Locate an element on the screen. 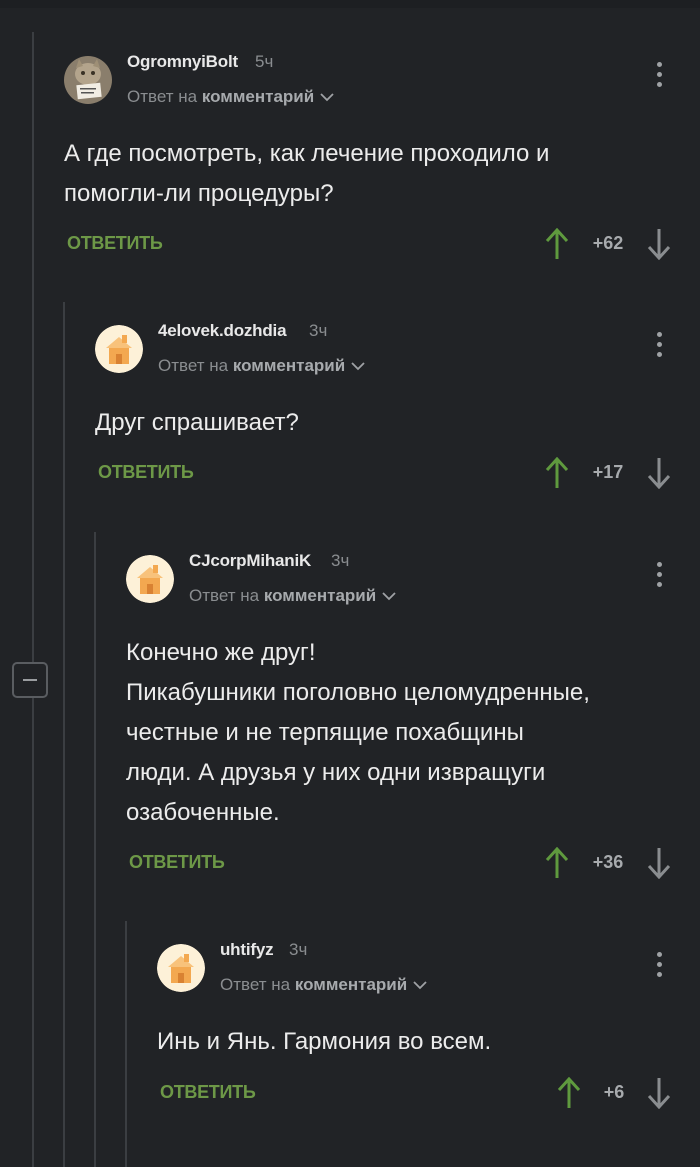 This screenshot has height=1167, width=700. username: OgromnyiBolt is located at coordinates (182, 62).